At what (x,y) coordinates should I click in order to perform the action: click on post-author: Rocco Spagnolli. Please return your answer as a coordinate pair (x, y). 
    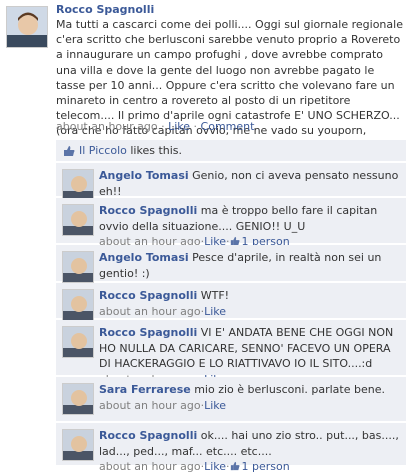
    Looking at the image, I should click on (105, 9).